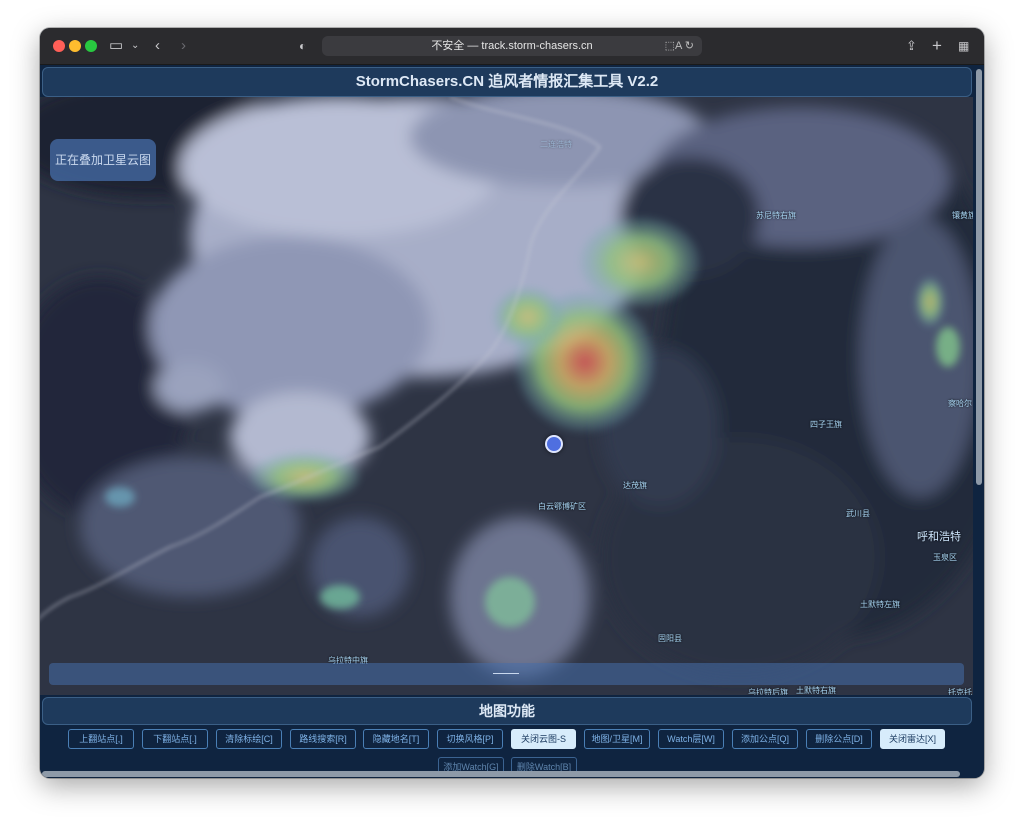 The height and width of the screenshot is (831, 1024). What do you see at coordinates (554, 444) in the screenshot?
I see `location-marker` at bounding box center [554, 444].